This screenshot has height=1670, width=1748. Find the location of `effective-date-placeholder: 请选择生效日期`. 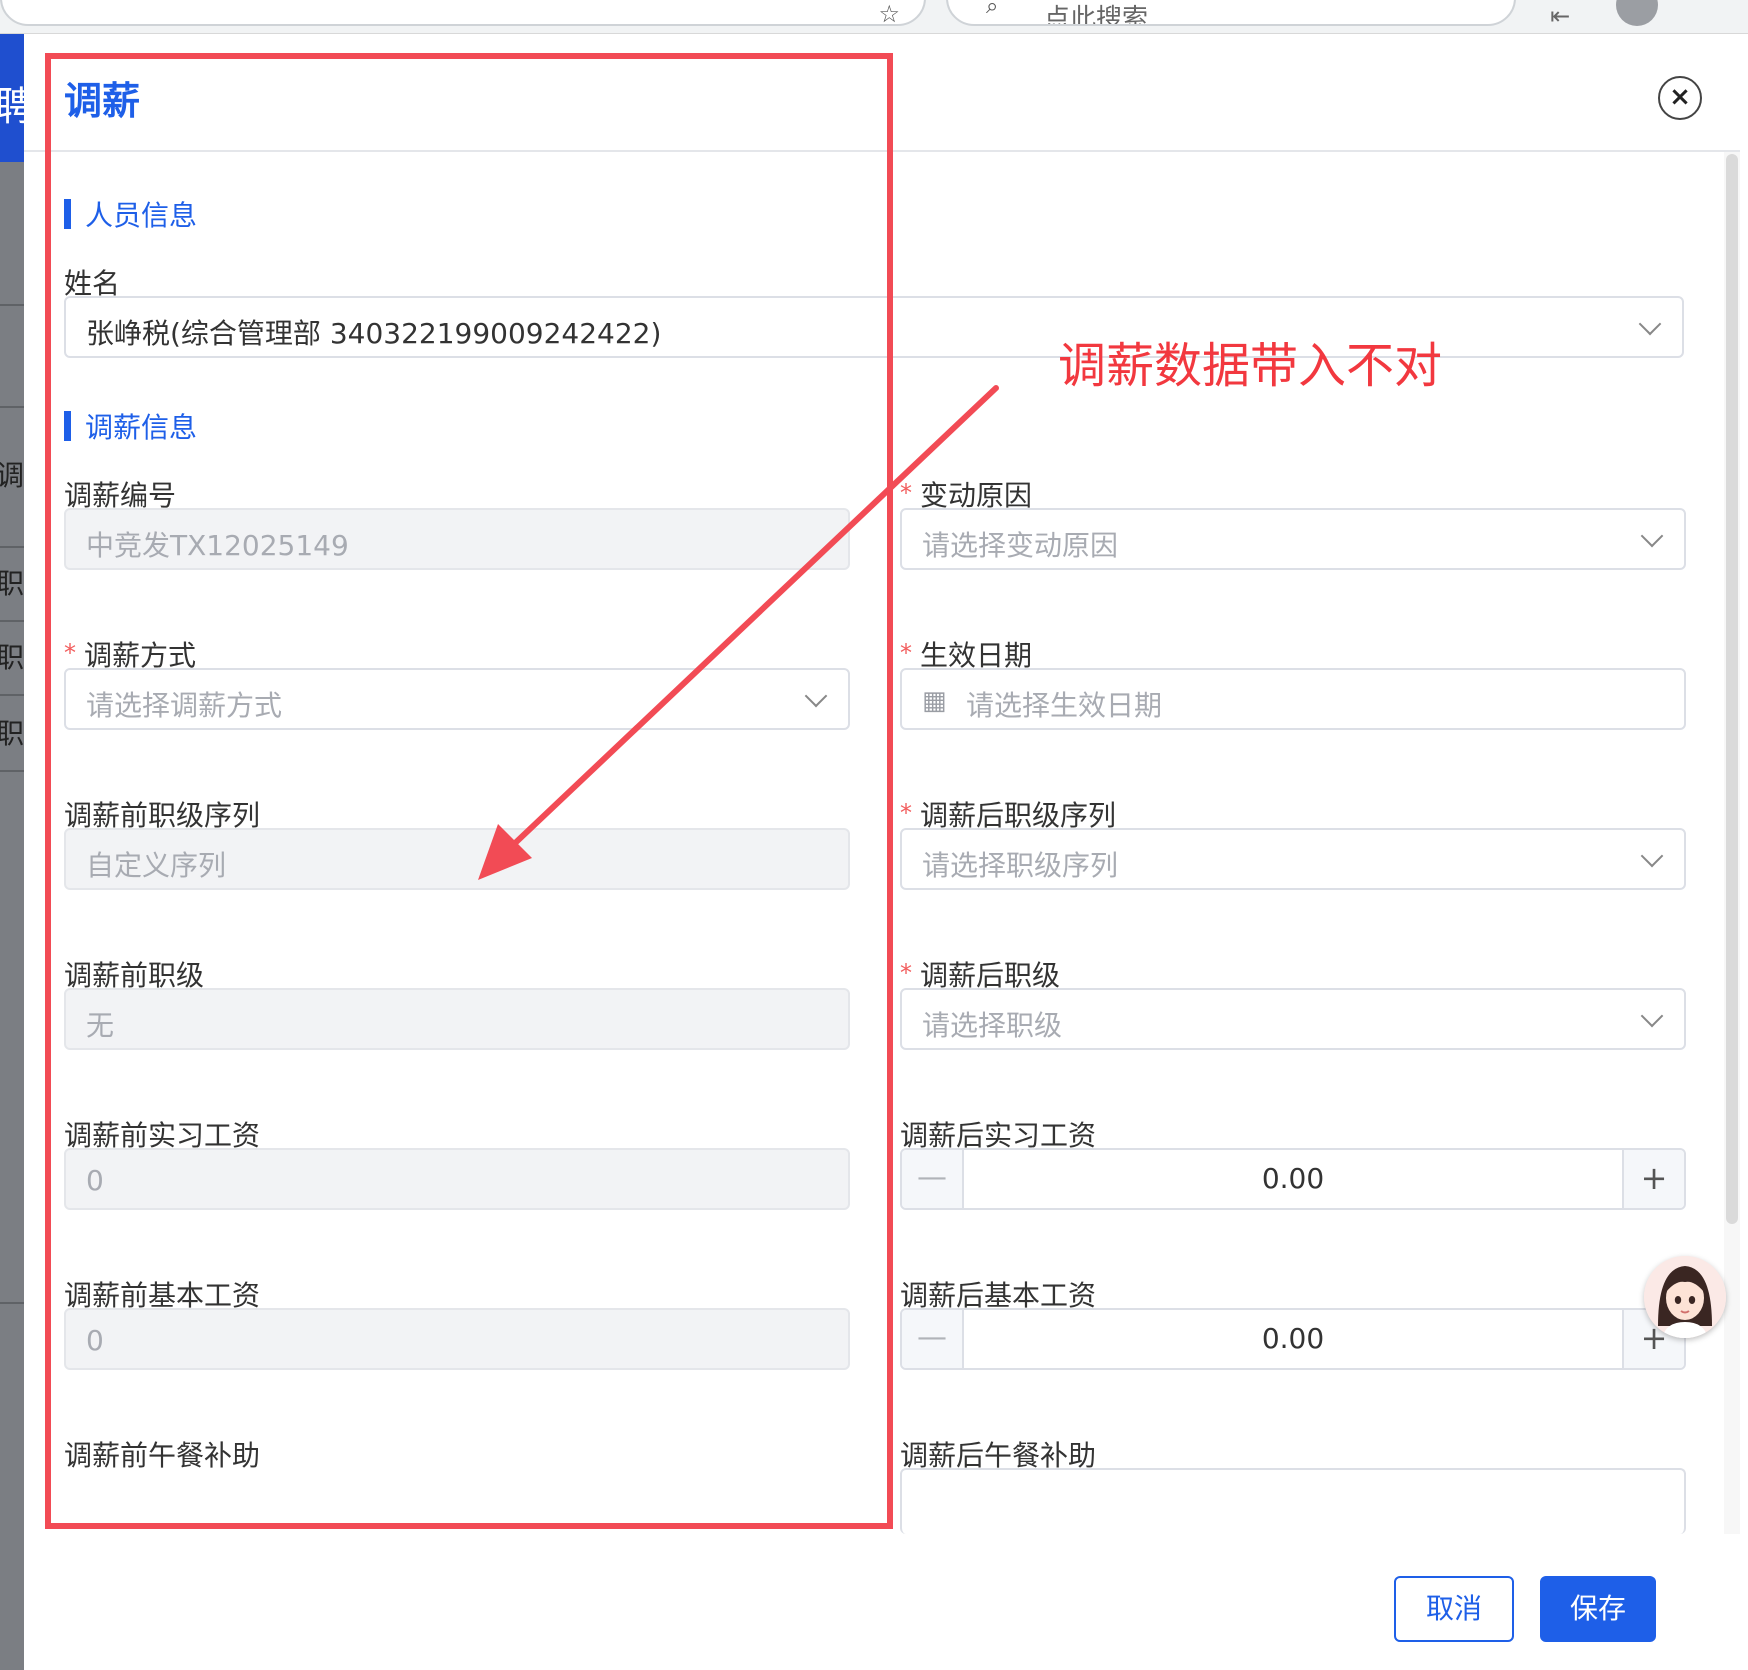

effective-date-placeholder: 请选择生效日期 is located at coordinates (1064, 705).